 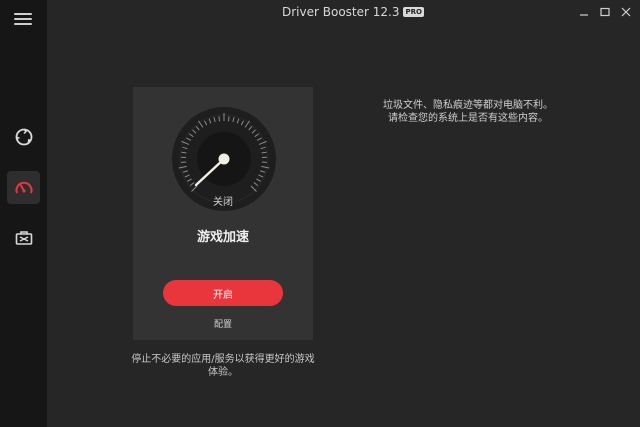 What do you see at coordinates (468, 112) in the screenshot?
I see `info-message: 垃圾文件、隐私痕迹等都对电脑不利。 请检查您的系统上是否有这些内容。` at bounding box center [468, 112].